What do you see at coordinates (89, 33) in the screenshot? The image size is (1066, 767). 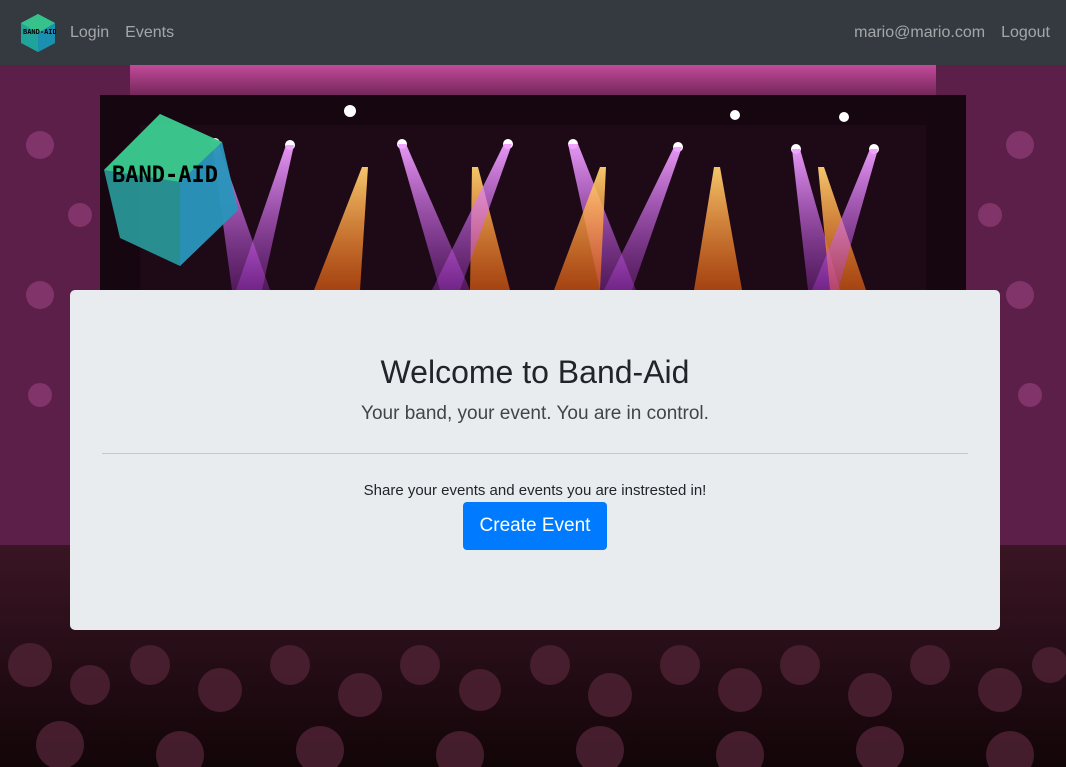 I see `nav-login-link: Login` at bounding box center [89, 33].